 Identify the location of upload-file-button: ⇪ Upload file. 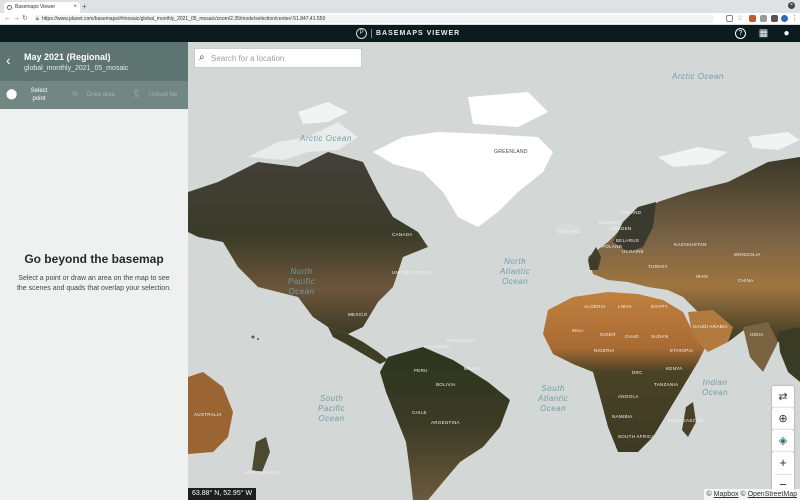
(158, 95).